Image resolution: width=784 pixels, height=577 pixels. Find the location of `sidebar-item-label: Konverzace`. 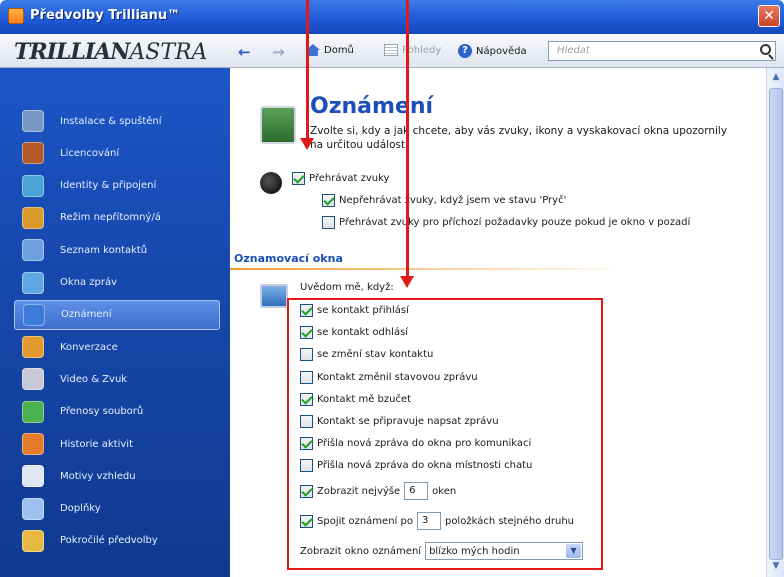

sidebar-item-label: Konverzace is located at coordinates (89, 347).